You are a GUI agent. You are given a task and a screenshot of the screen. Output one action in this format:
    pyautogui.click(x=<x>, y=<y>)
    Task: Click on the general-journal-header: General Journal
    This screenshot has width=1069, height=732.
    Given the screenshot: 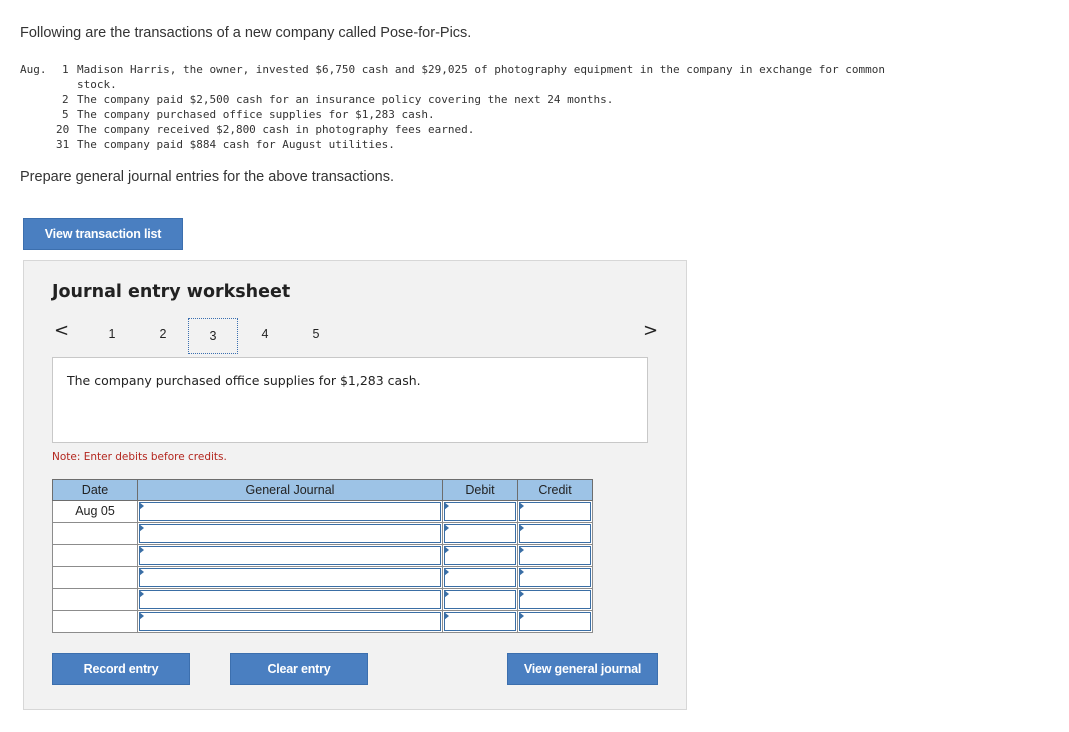 What is the action you would take?
    pyautogui.click(x=290, y=490)
    